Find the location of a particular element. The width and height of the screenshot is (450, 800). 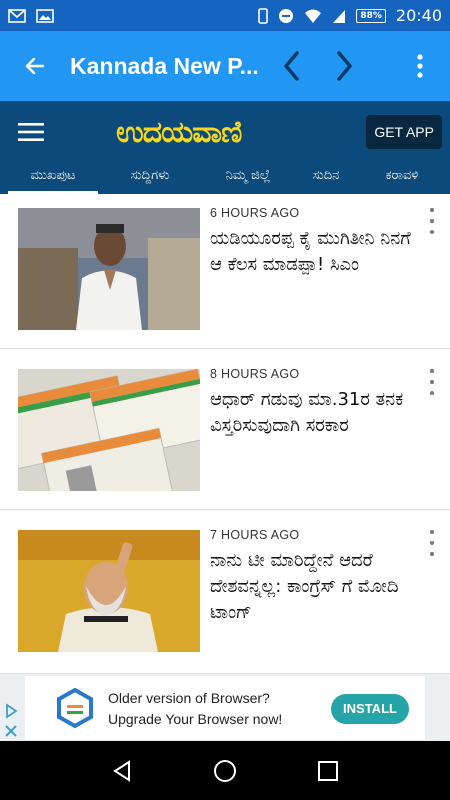

get-app-button: GET APP is located at coordinates (404, 132).